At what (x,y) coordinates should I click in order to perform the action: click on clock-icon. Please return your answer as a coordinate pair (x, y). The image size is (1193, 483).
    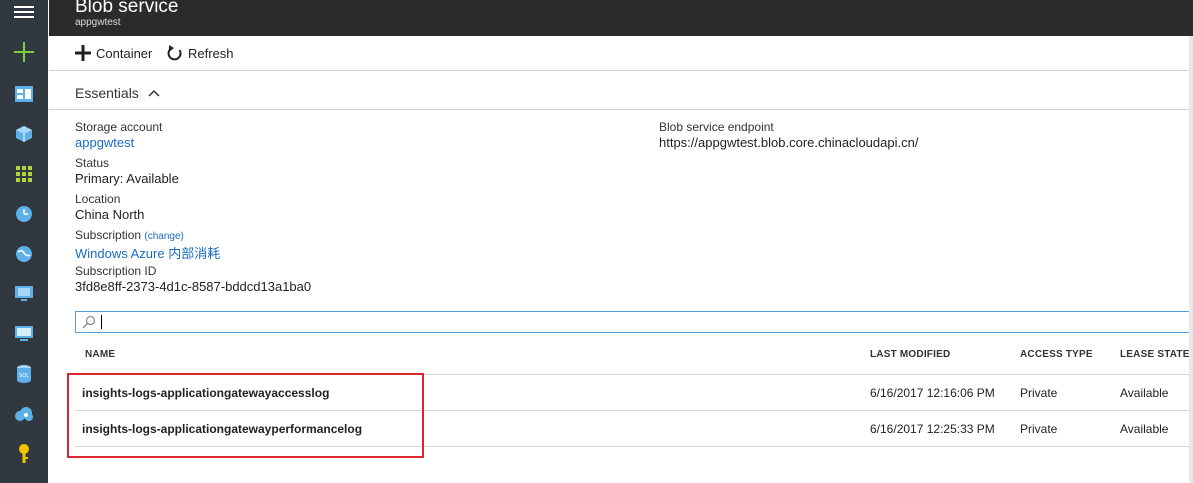
    Looking at the image, I should click on (24, 214).